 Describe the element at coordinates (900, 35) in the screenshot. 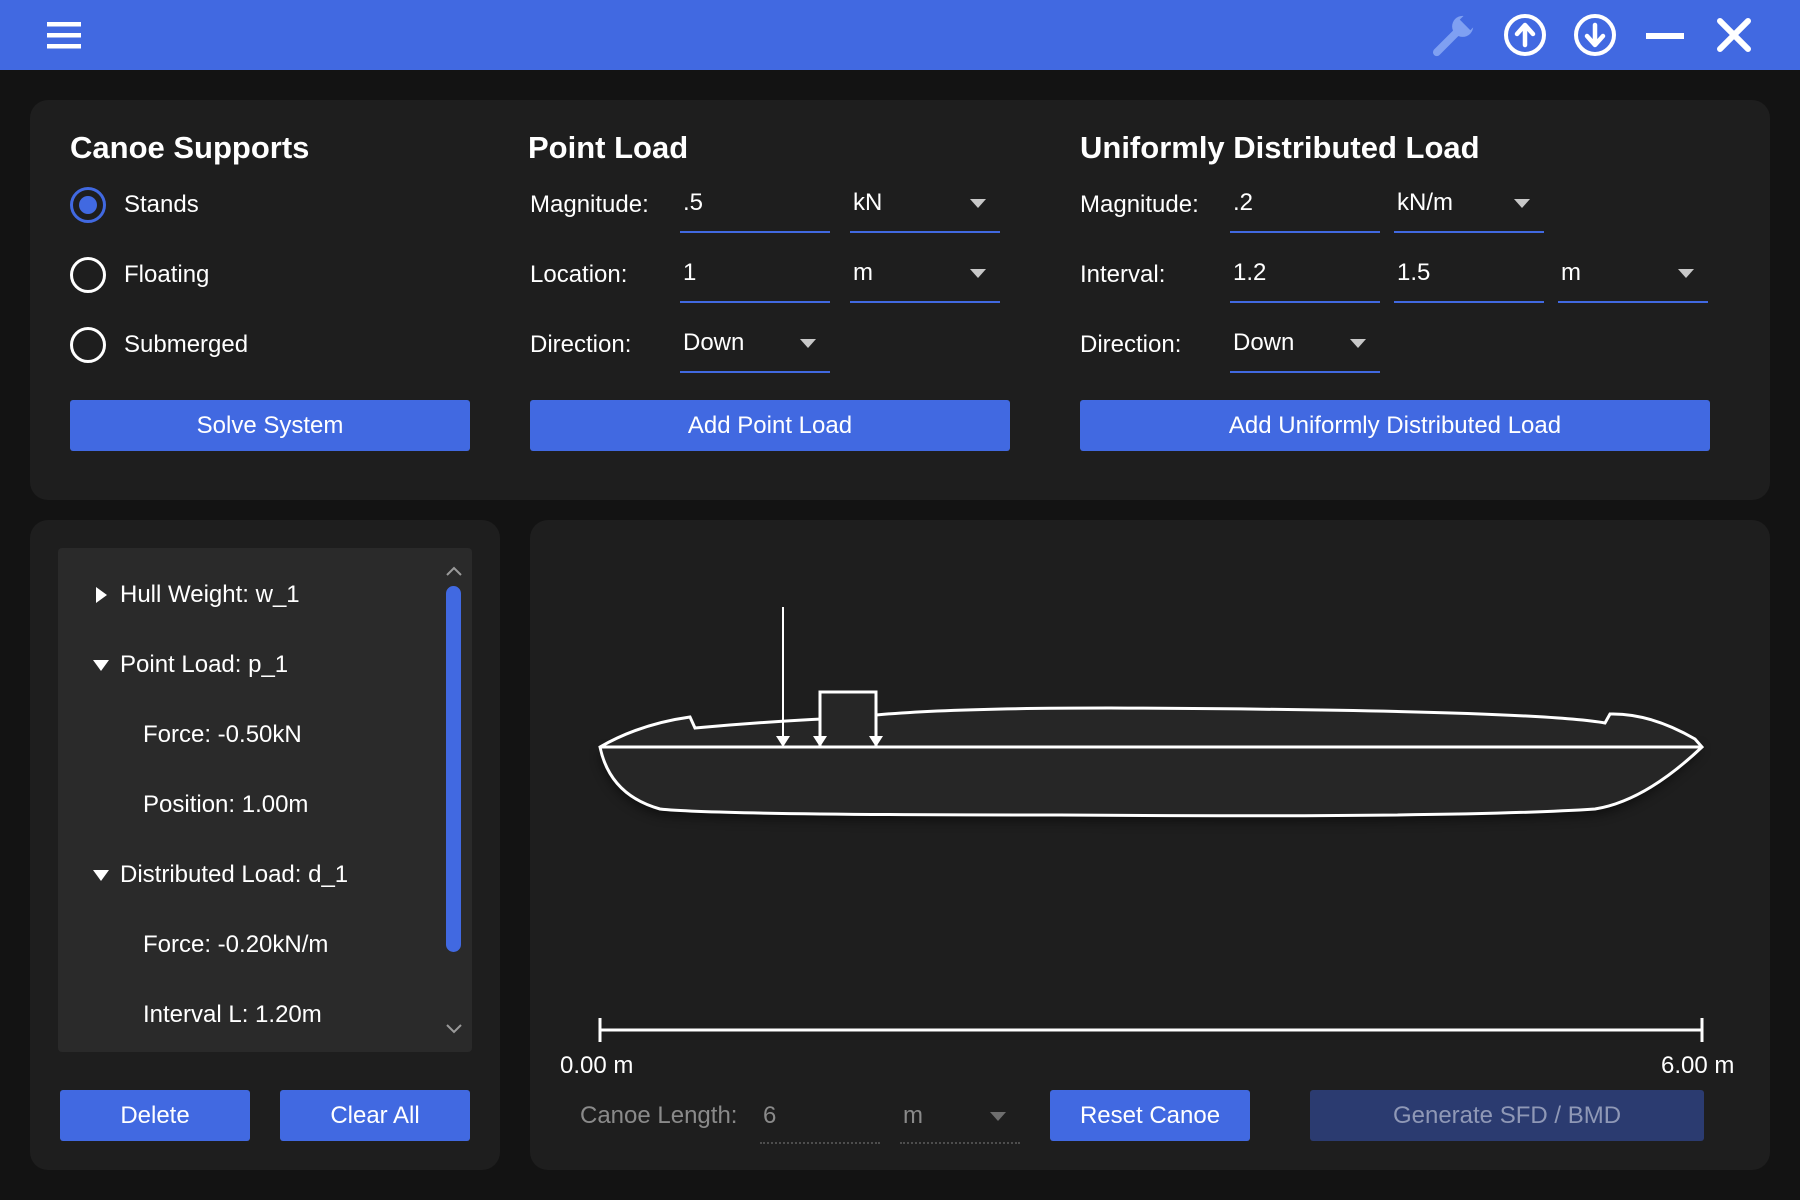

I see `title-bar` at that location.